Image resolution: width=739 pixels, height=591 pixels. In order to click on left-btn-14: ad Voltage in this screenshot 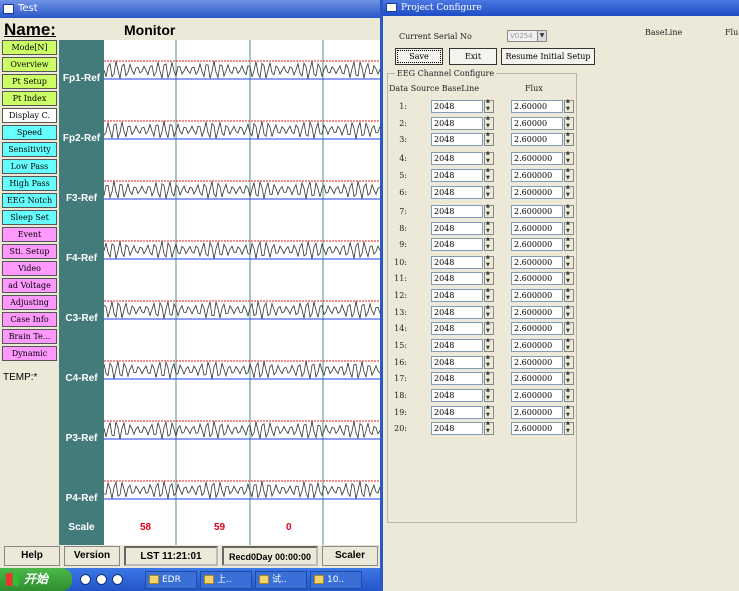, I will do `click(29, 285)`.